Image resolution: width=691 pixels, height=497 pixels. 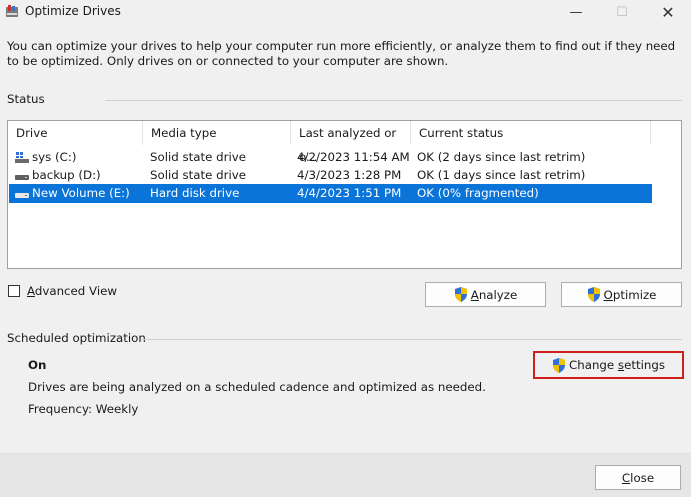 What do you see at coordinates (494, 294) in the screenshot?
I see `analyze-label: Analyze` at bounding box center [494, 294].